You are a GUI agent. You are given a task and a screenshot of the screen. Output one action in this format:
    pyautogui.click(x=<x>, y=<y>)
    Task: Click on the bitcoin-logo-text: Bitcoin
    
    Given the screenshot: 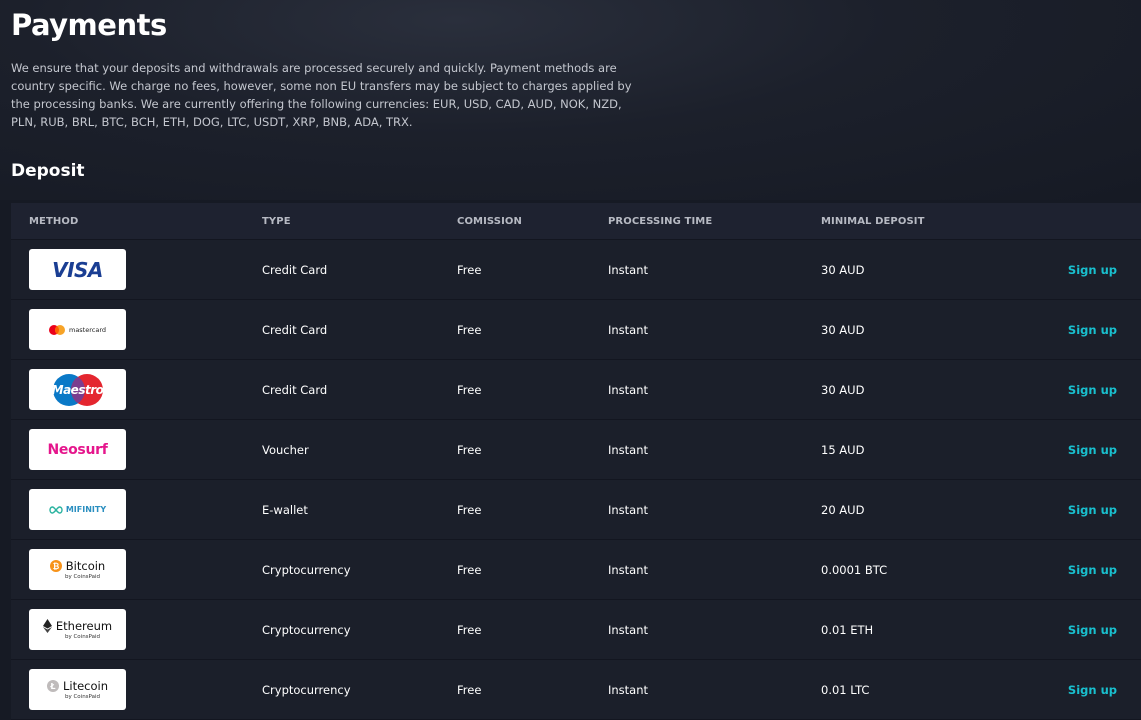 What is the action you would take?
    pyautogui.click(x=85, y=566)
    